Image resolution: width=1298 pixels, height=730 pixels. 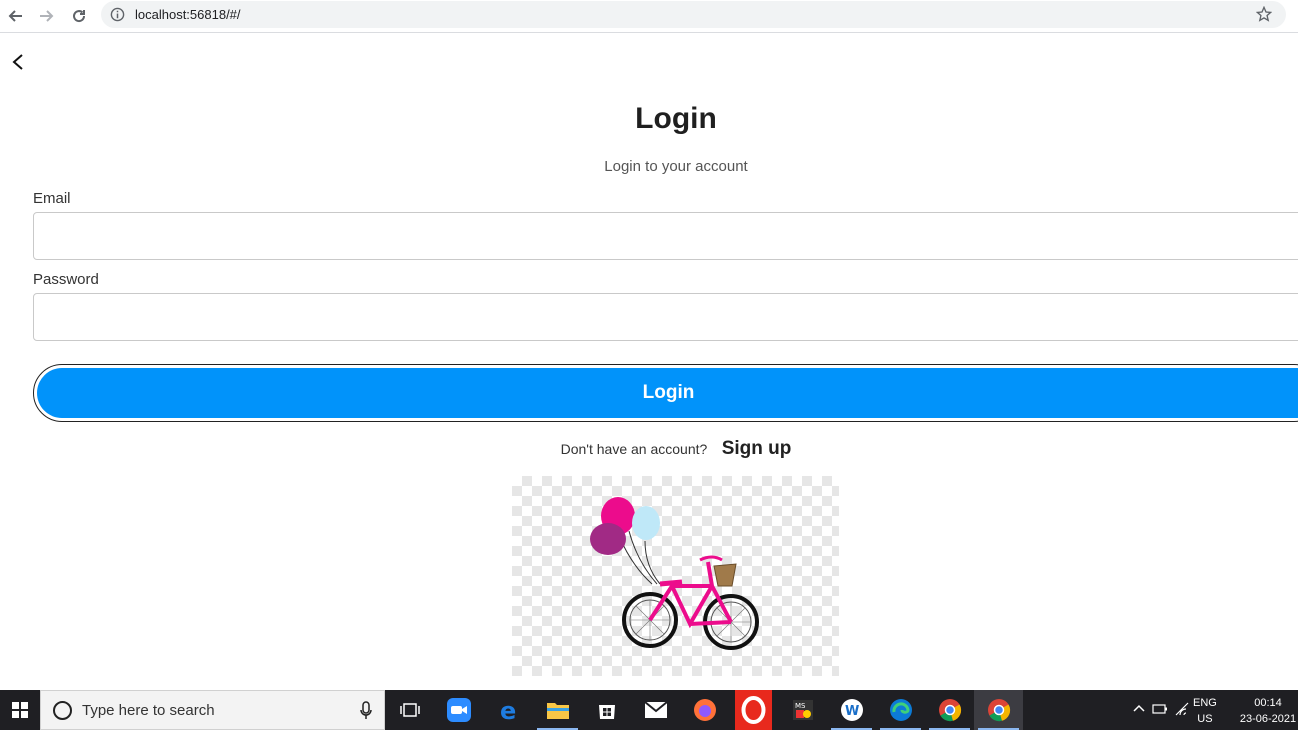 What do you see at coordinates (757, 448) in the screenshot?
I see `signup-link: Sign up` at bounding box center [757, 448].